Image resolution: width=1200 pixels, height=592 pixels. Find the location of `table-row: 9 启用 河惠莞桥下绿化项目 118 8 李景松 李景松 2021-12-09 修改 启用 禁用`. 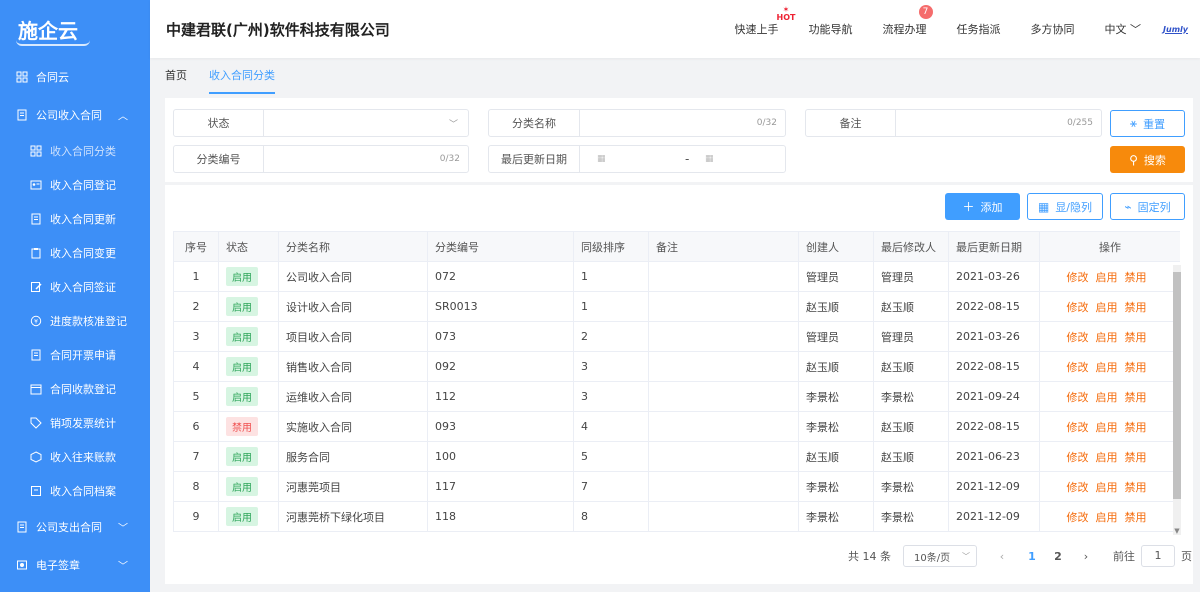

table-row: 9 启用 河惠莞桥下绿化项目 118 8 李景松 李景松 2021-12-09 修改 启用 禁用 is located at coordinates (676, 516).